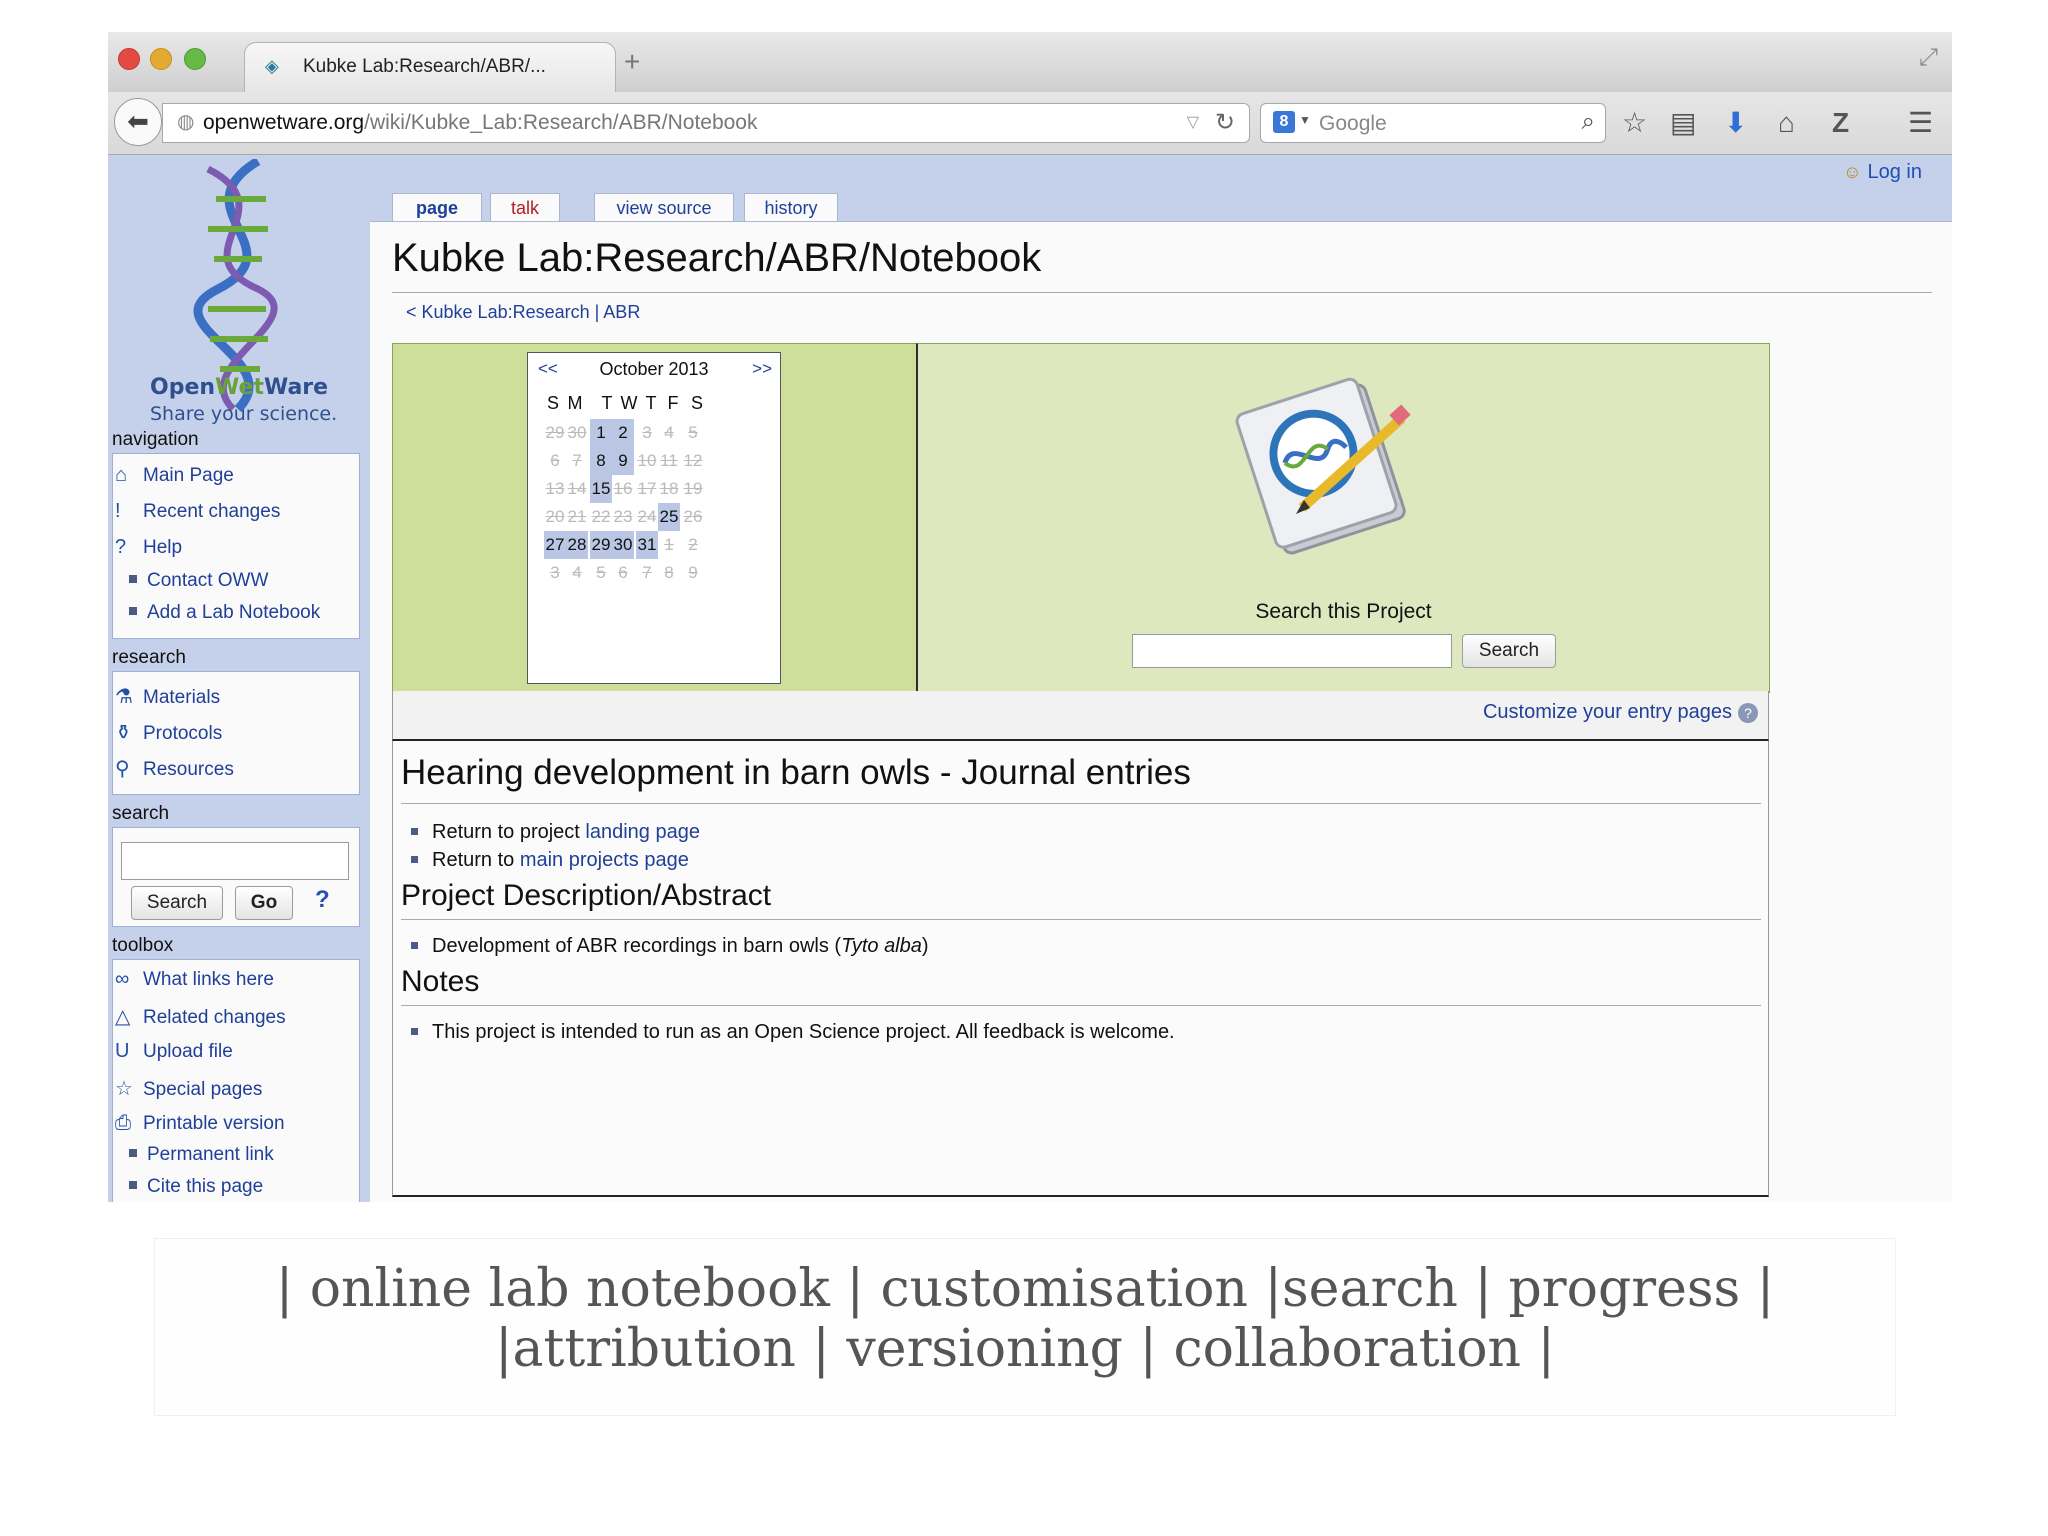 The width and height of the screenshot is (2048, 1536). I want to click on customize-entry-pages-link: Customize your entry pages?, so click(1620, 712).